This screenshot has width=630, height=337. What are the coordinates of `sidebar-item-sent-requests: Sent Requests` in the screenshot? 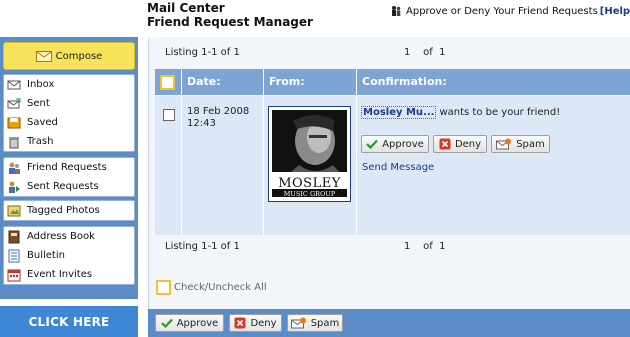 It's located at (69, 186).